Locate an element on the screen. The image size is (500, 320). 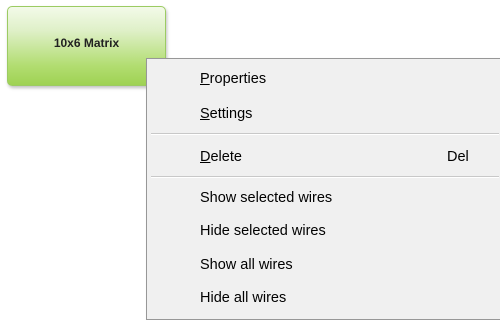
menu-item-settings: Settings is located at coordinates (226, 114).